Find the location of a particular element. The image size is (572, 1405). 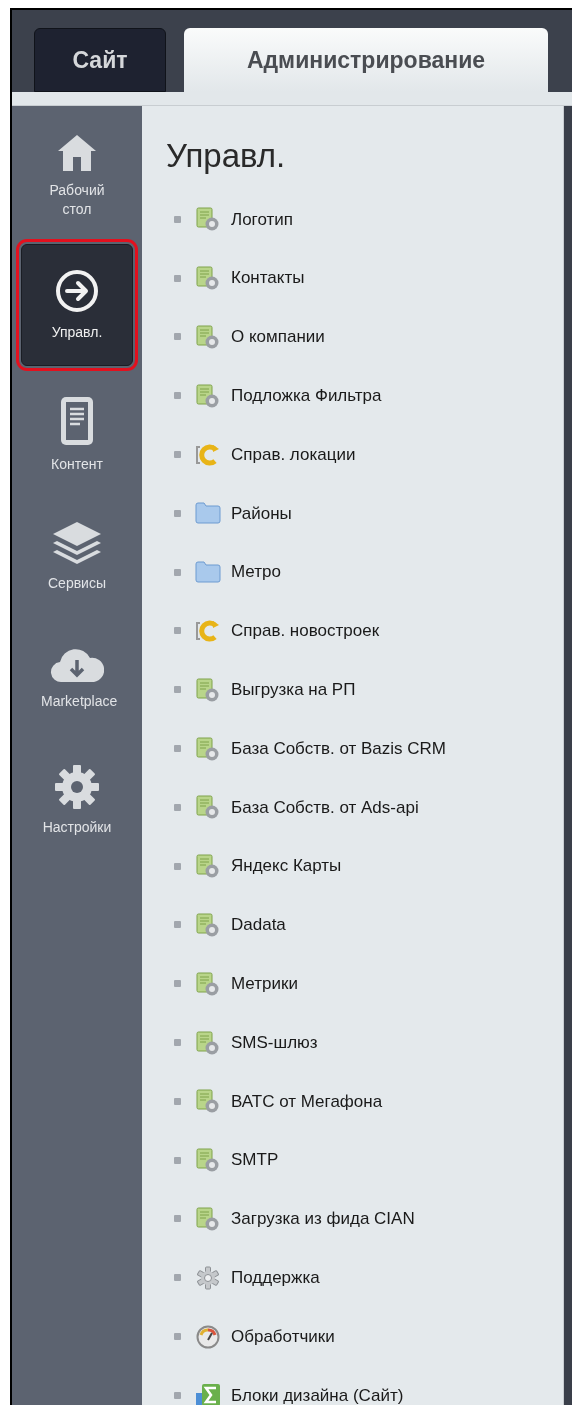

menu-link: Подложка Фильтра is located at coordinates (306, 396).